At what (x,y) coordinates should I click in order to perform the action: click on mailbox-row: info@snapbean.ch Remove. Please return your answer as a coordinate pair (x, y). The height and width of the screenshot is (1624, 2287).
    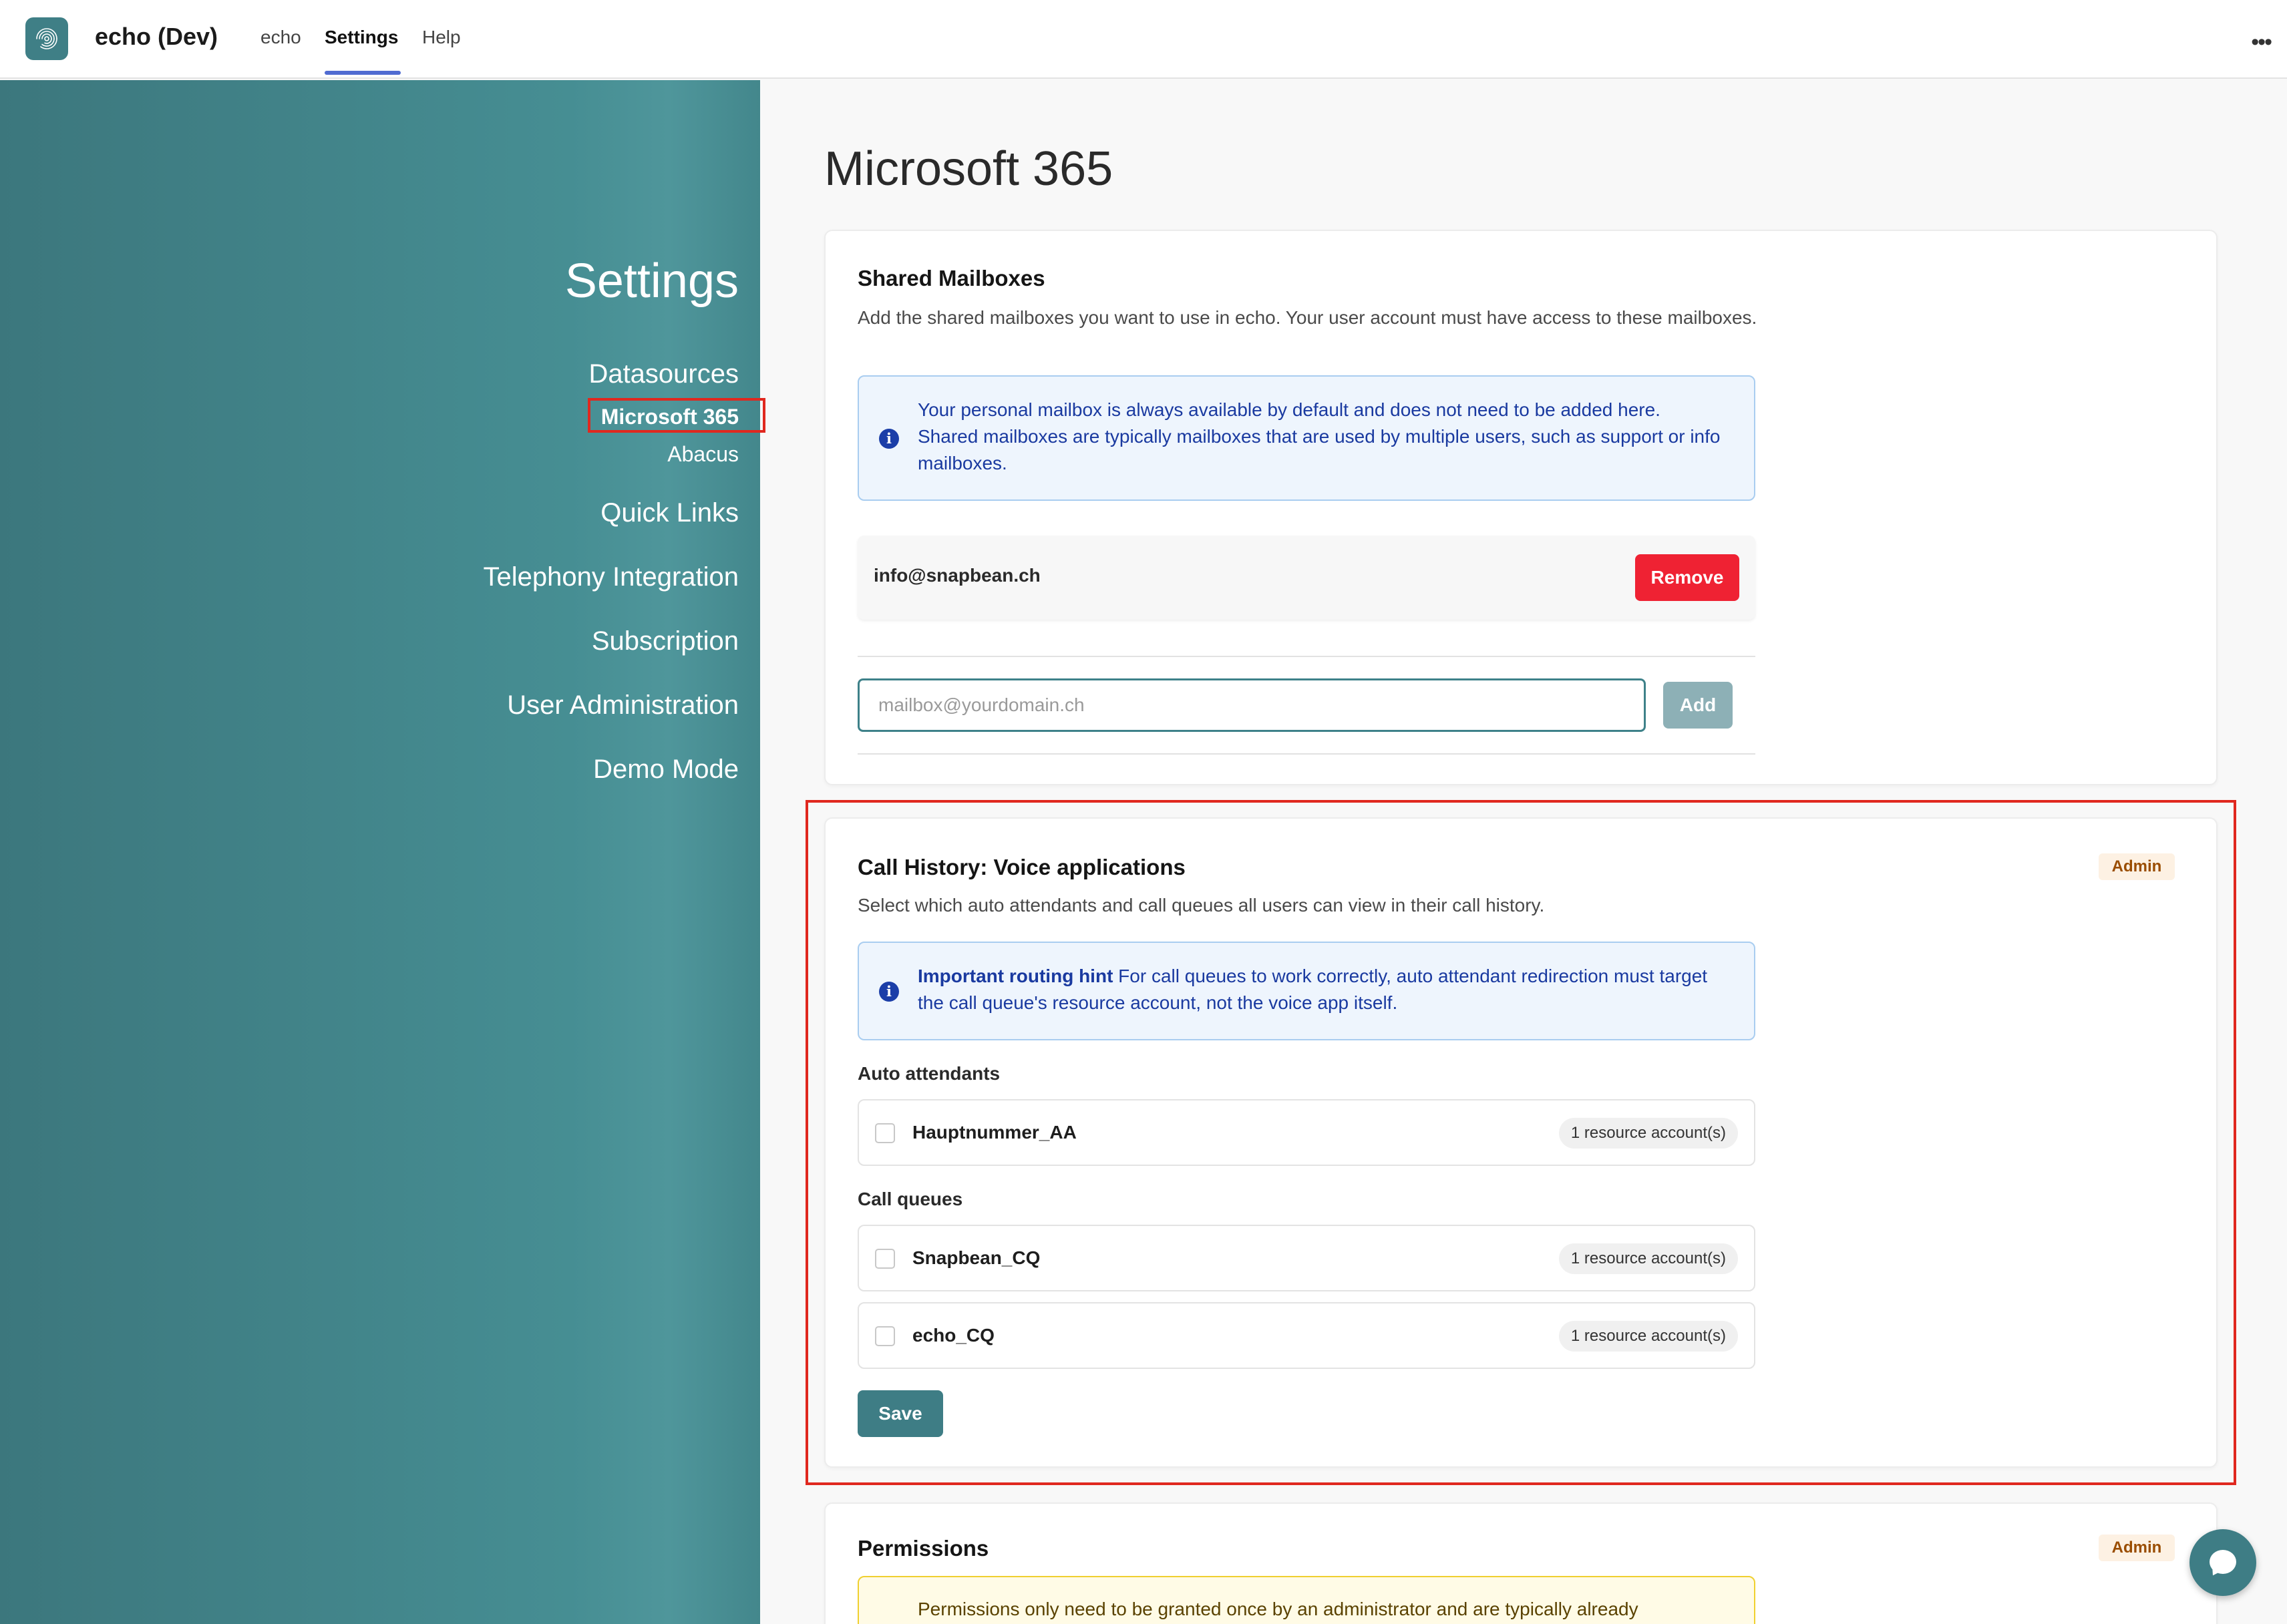
    Looking at the image, I should click on (1306, 578).